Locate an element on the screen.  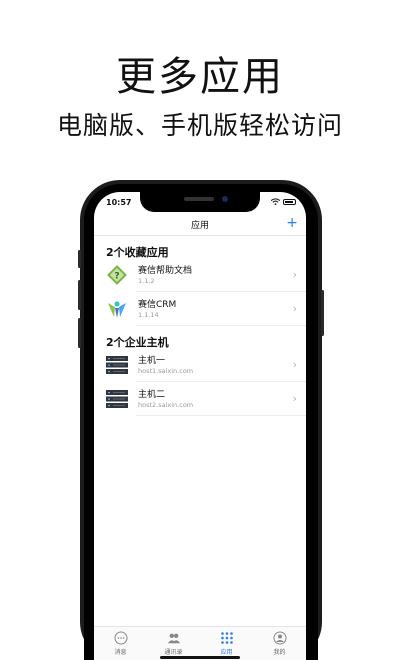
host-name: 主机一 is located at coordinates (152, 361).